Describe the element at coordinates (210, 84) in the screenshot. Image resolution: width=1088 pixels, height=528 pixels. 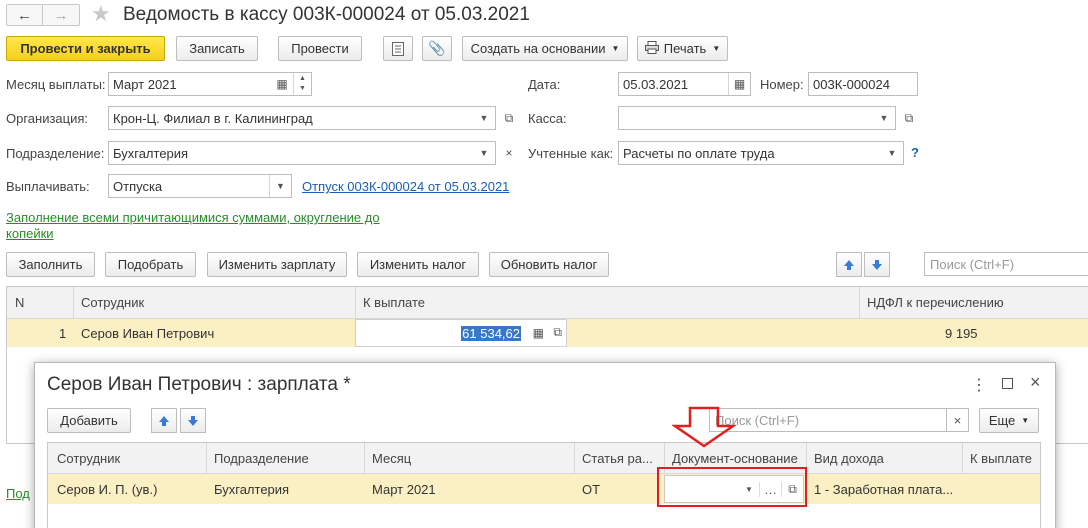
I see `month-field: Март 2021 ▦ ▲ ▼` at that location.